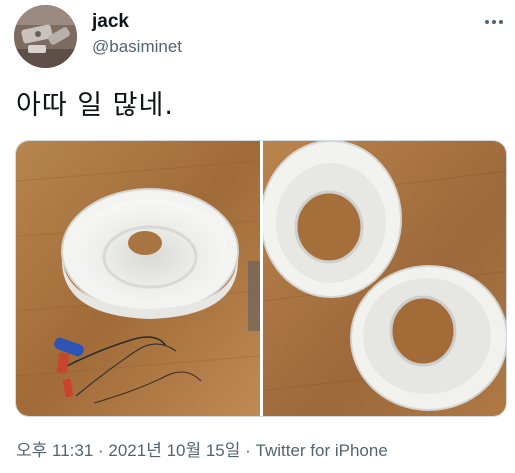 This screenshot has width=515, height=473. What do you see at coordinates (110, 22) in the screenshot?
I see `display-name: jack` at bounding box center [110, 22].